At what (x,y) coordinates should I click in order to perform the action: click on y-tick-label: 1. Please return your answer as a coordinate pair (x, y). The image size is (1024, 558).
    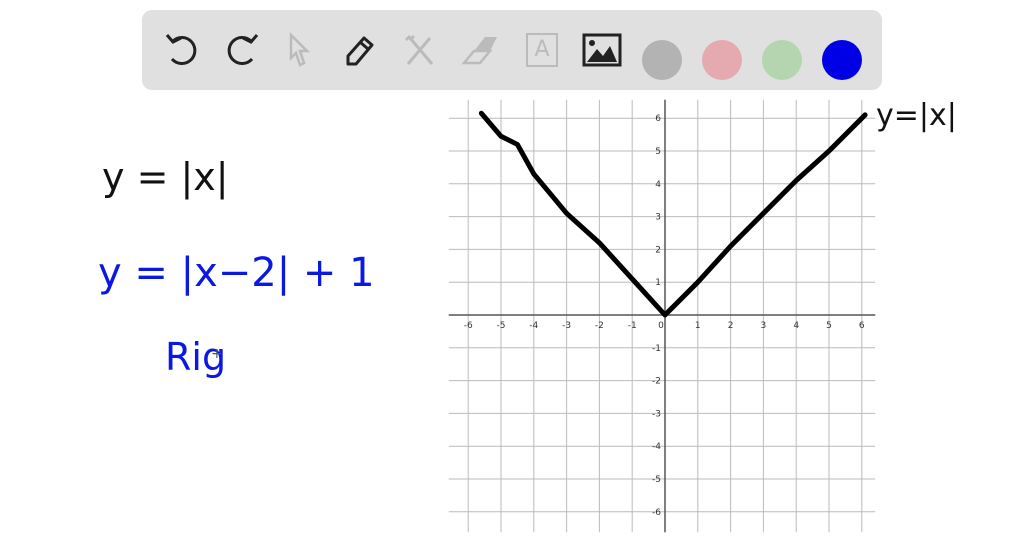
    Looking at the image, I should click on (658, 283).